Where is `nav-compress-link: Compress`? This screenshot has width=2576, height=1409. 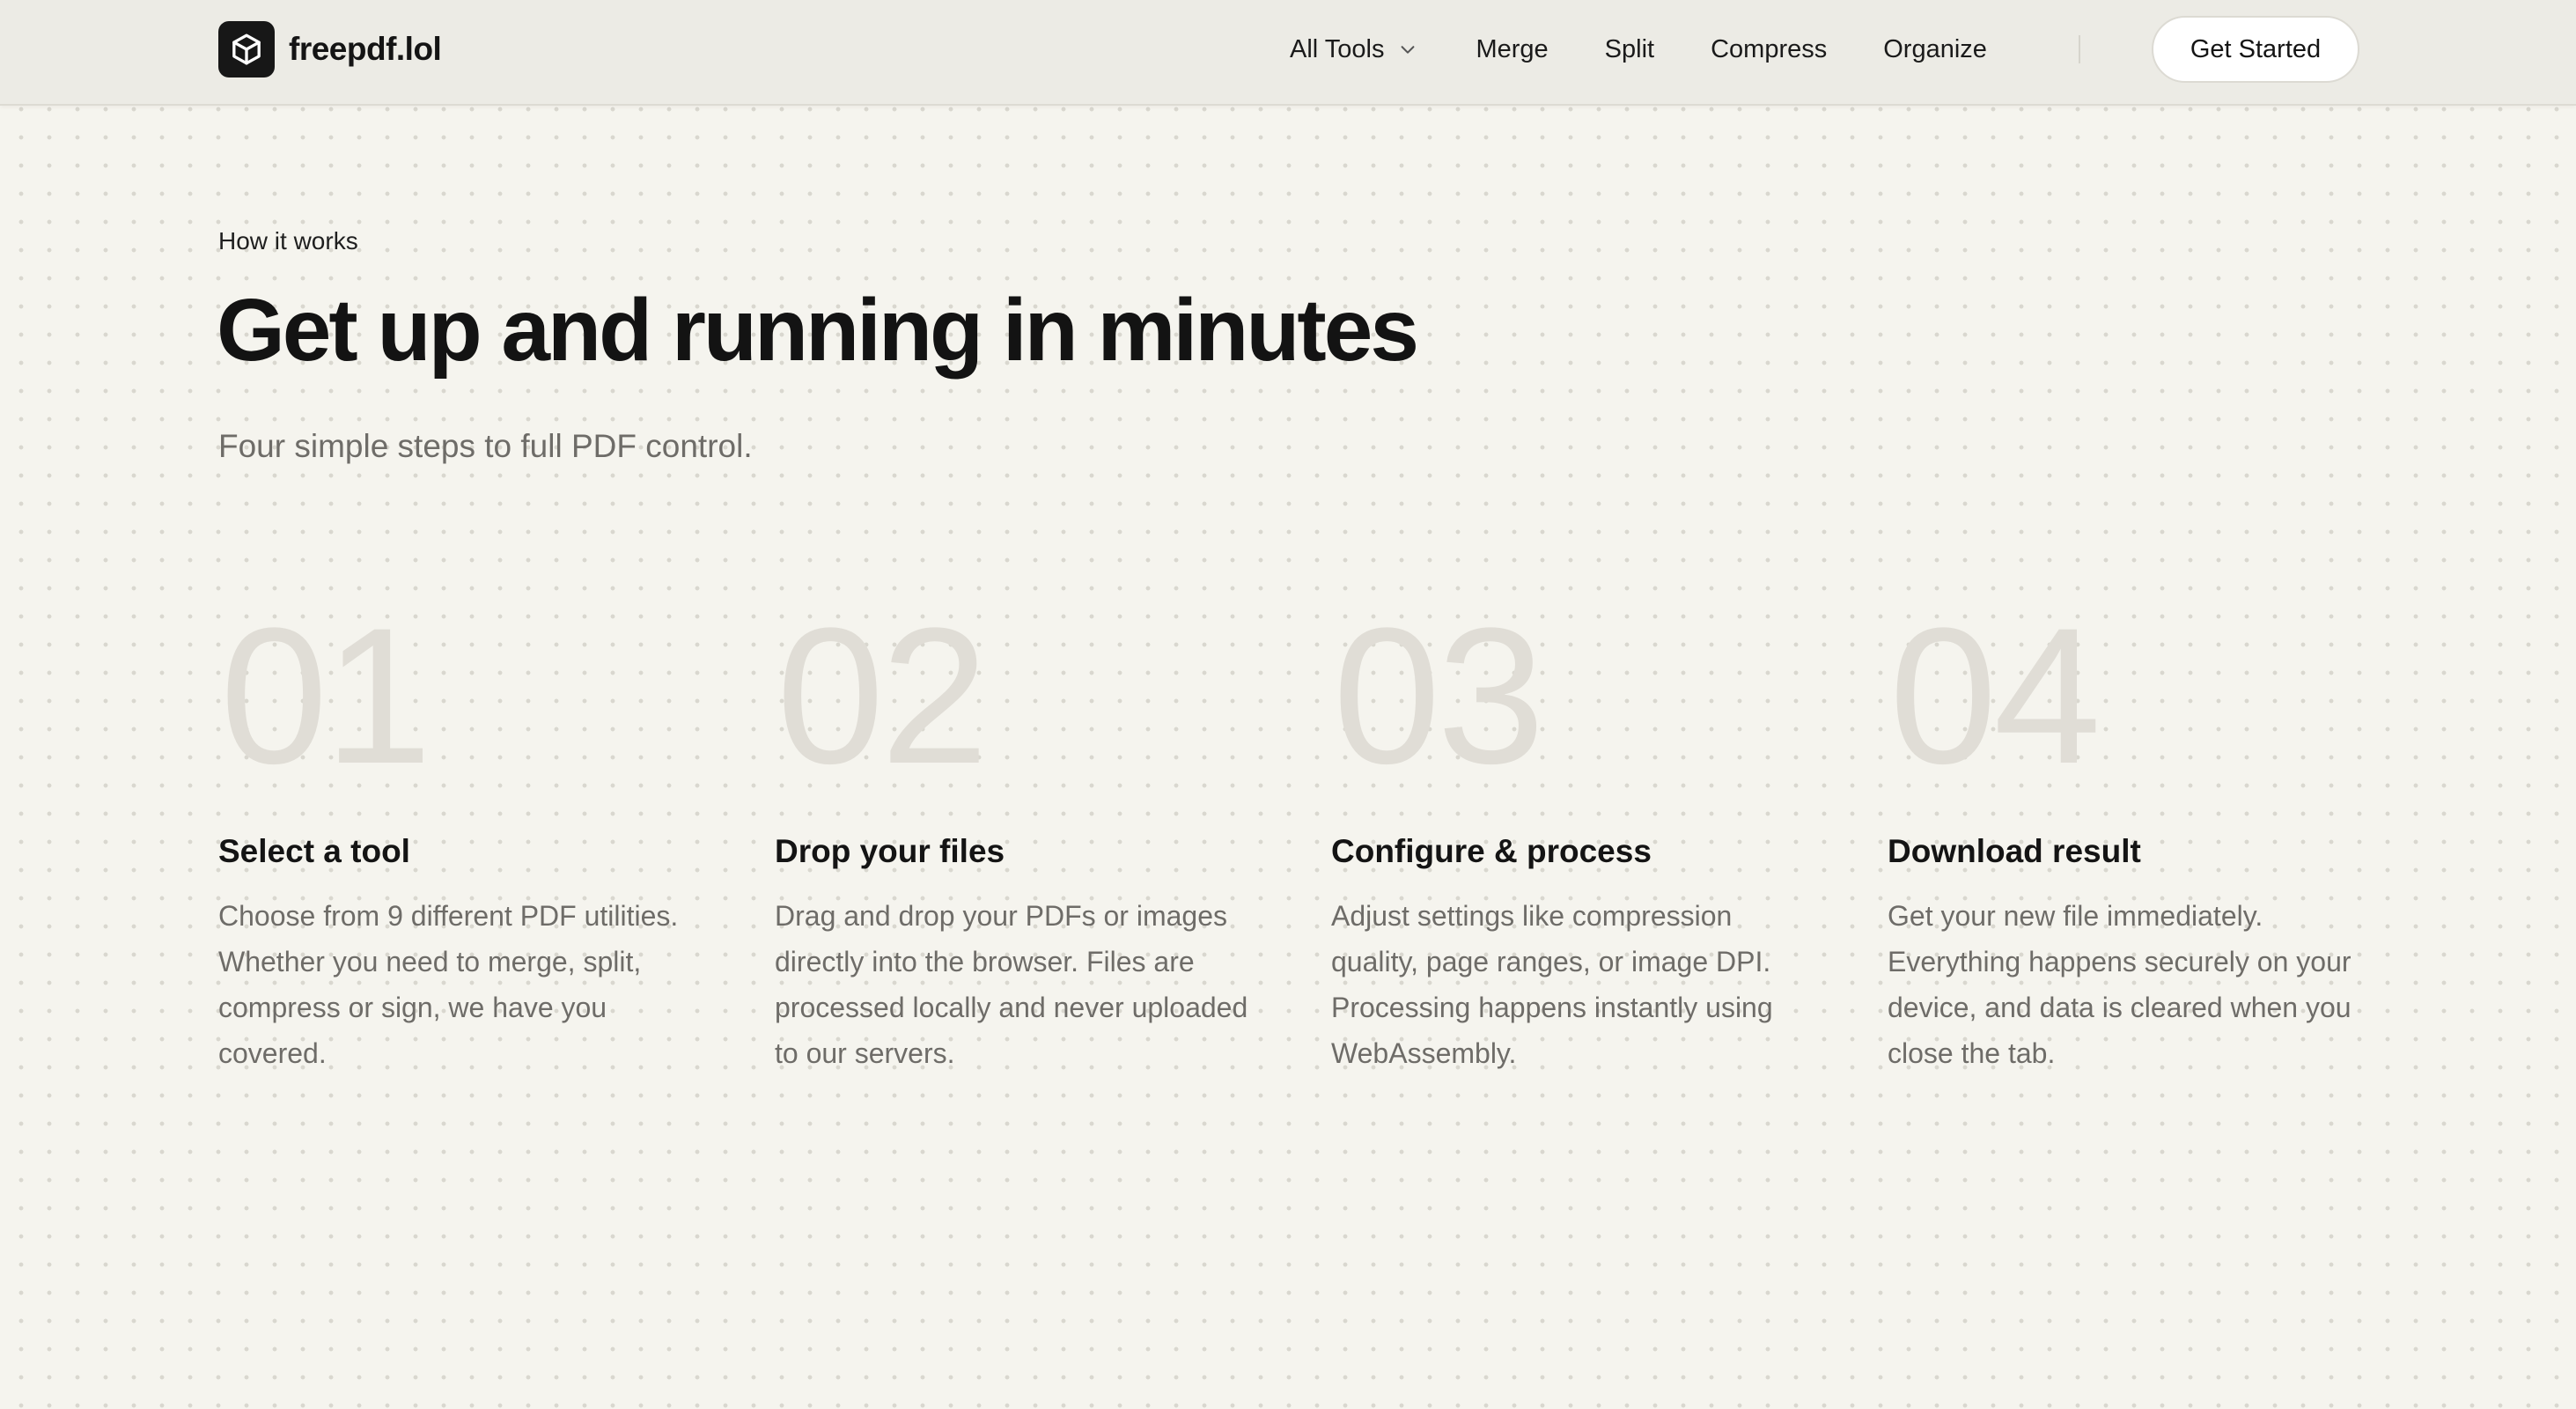 nav-compress-link: Compress is located at coordinates (1769, 49).